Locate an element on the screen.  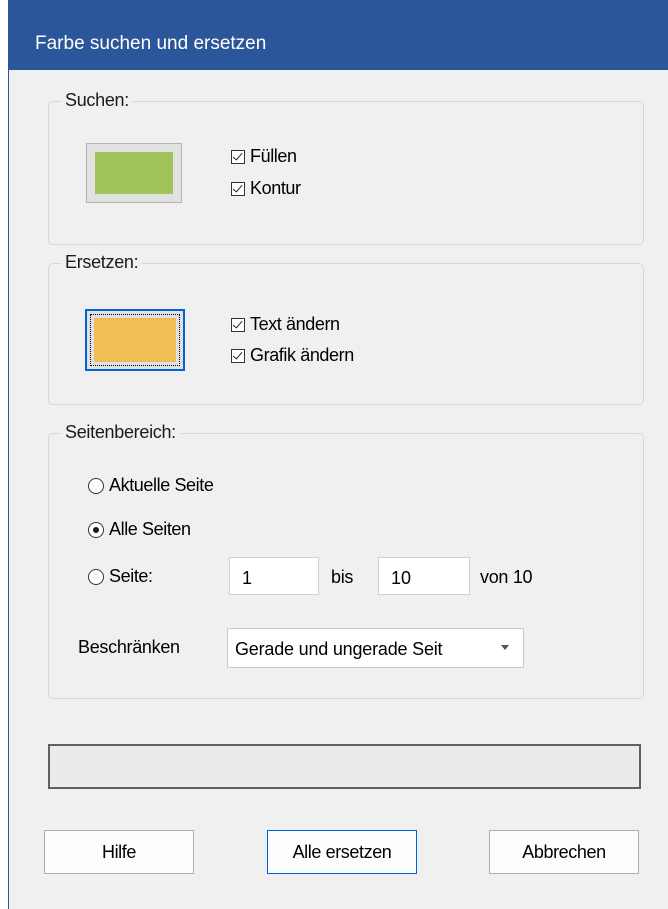
radio-all-pages-label: Alle Seiten is located at coordinates (150, 529).